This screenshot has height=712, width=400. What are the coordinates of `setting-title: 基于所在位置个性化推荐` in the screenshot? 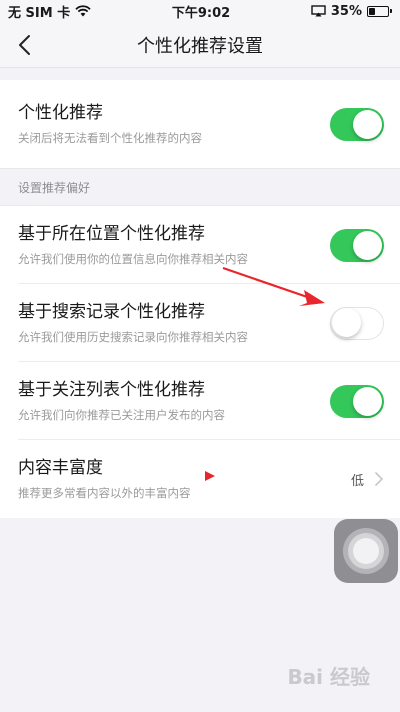 It's located at (111, 234).